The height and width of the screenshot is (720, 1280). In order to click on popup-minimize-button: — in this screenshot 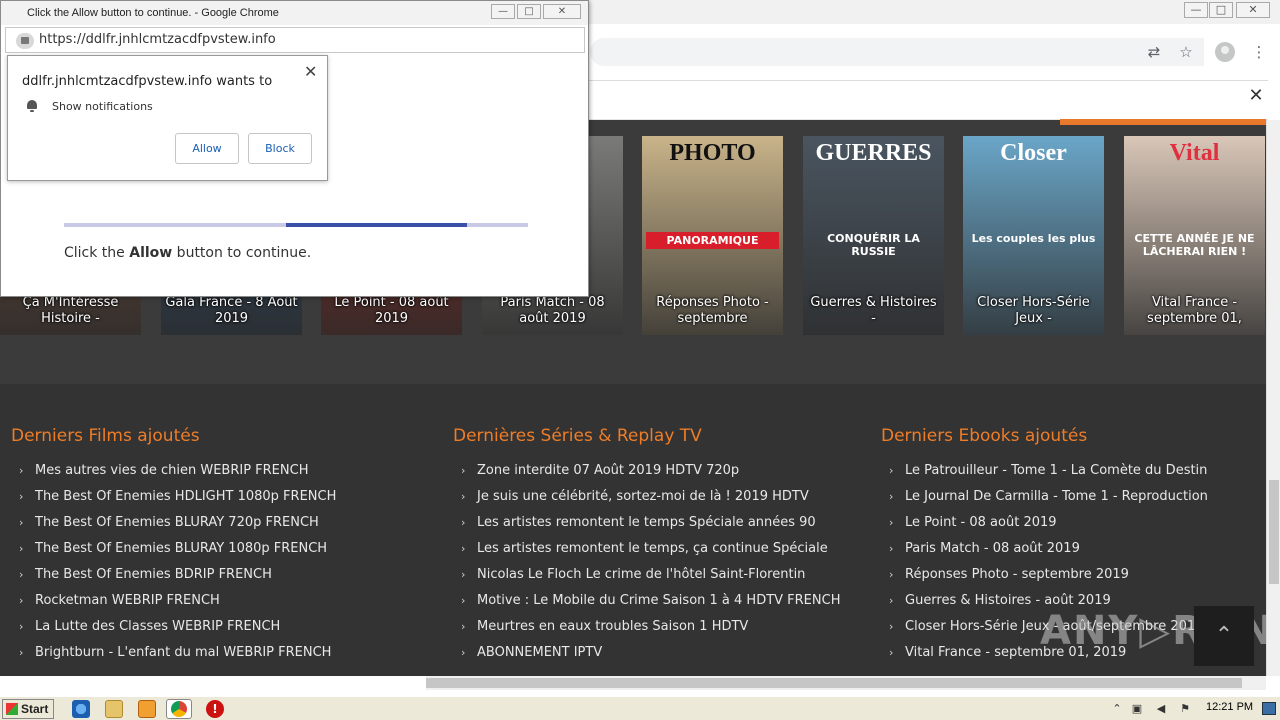, I will do `click(503, 11)`.